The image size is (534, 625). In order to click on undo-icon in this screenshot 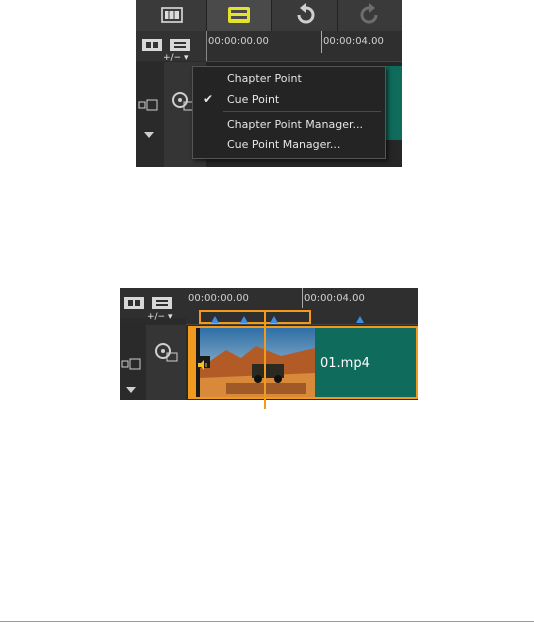, I will do `click(306, 13)`.